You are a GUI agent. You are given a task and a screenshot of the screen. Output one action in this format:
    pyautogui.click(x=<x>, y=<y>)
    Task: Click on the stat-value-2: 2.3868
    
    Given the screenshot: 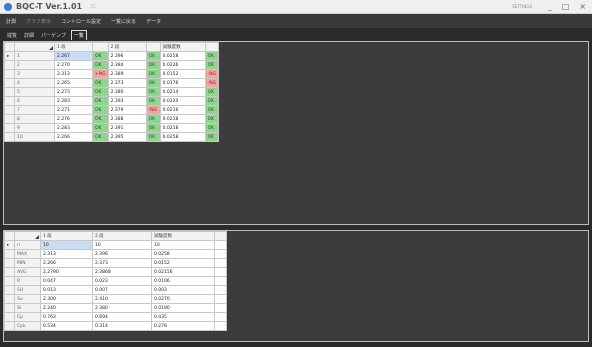 What is the action you would take?
    pyautogui.click(x=122, y=272)
    